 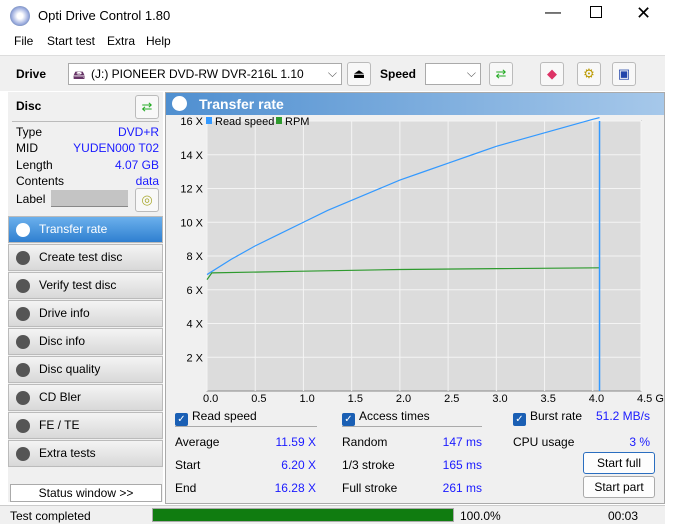 I want to click on x-tick-label: 1.0, so click(x=306, y=399).